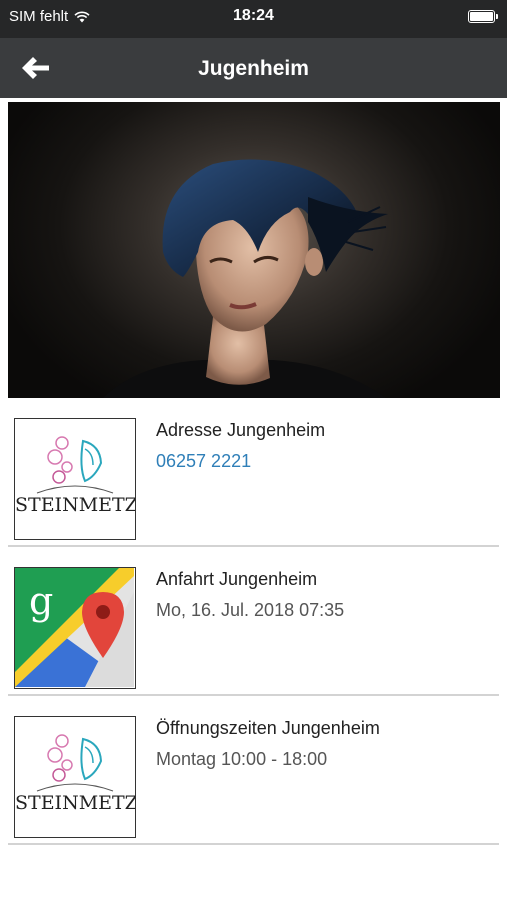 This screenshot has width=507, height=900. What do you see at coordinates (253, 844) in the screenshot?
I see `divider` at bounding box center [253, 844].